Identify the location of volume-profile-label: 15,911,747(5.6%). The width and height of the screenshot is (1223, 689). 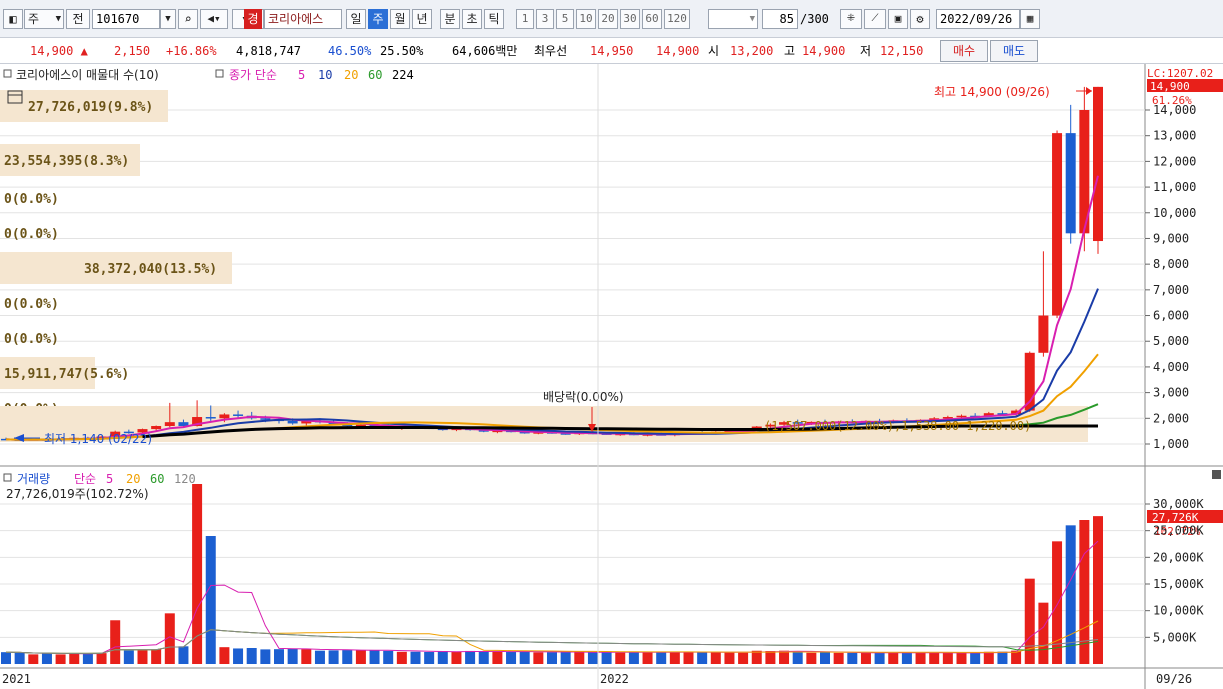
(66, 374).